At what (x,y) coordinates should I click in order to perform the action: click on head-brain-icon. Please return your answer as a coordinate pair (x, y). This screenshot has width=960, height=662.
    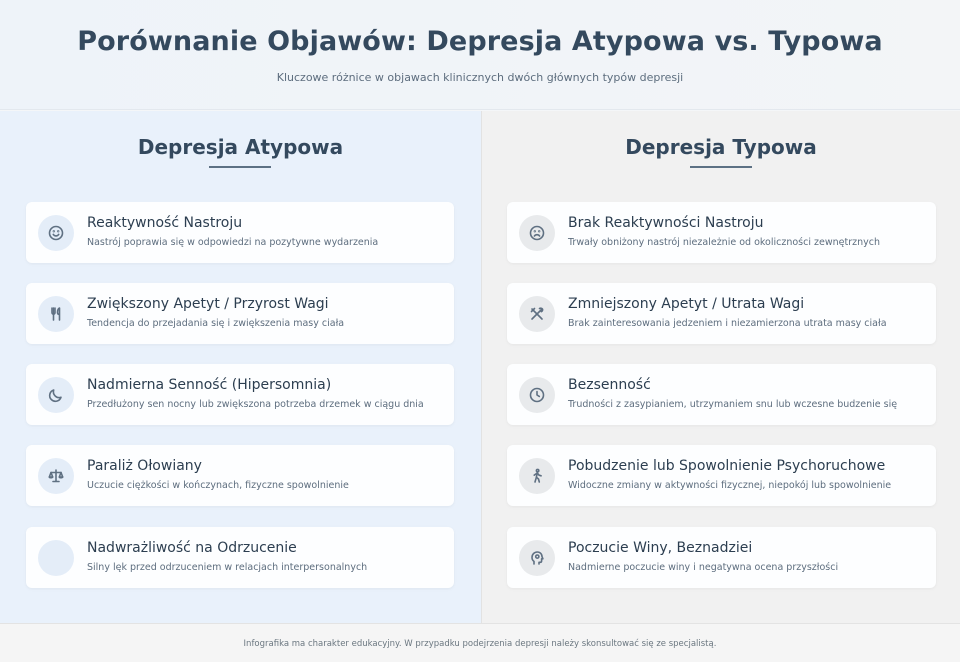
    Looking at the image, I should click on (537, 558).